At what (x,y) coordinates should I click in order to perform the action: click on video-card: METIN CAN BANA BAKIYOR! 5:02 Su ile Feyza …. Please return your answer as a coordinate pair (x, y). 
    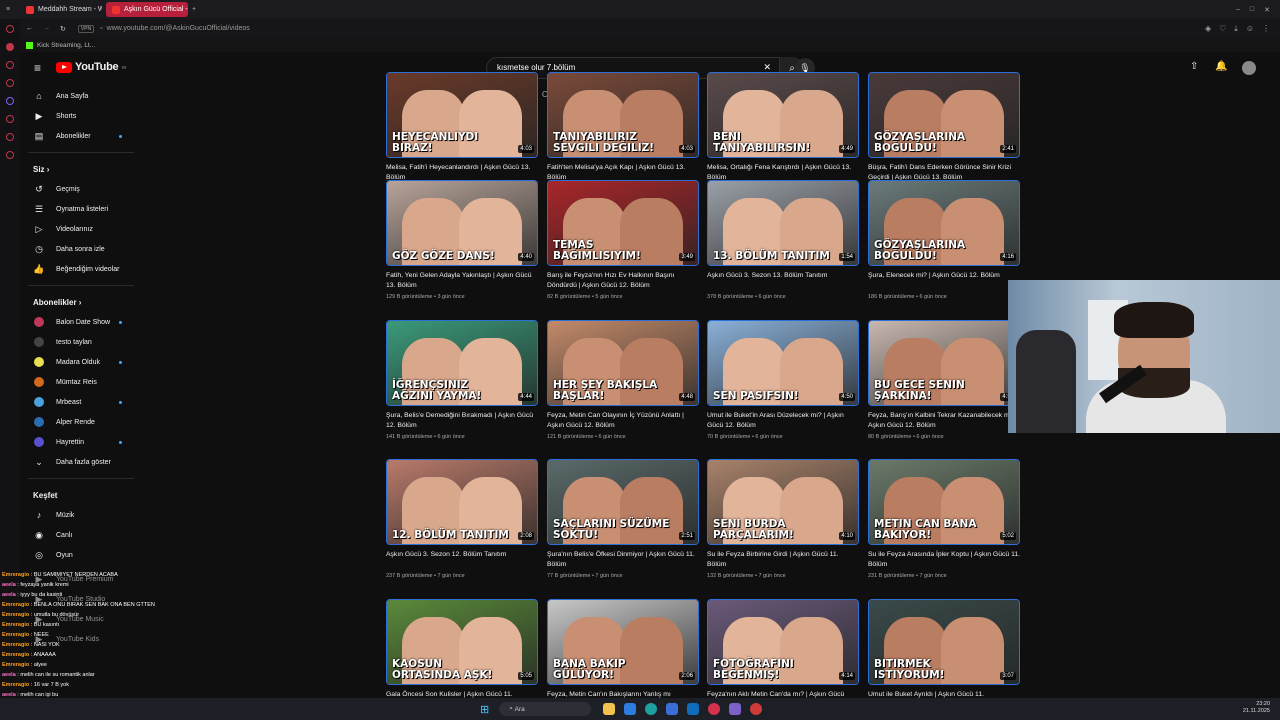
    Looking at the image, I should click on (944, 519).